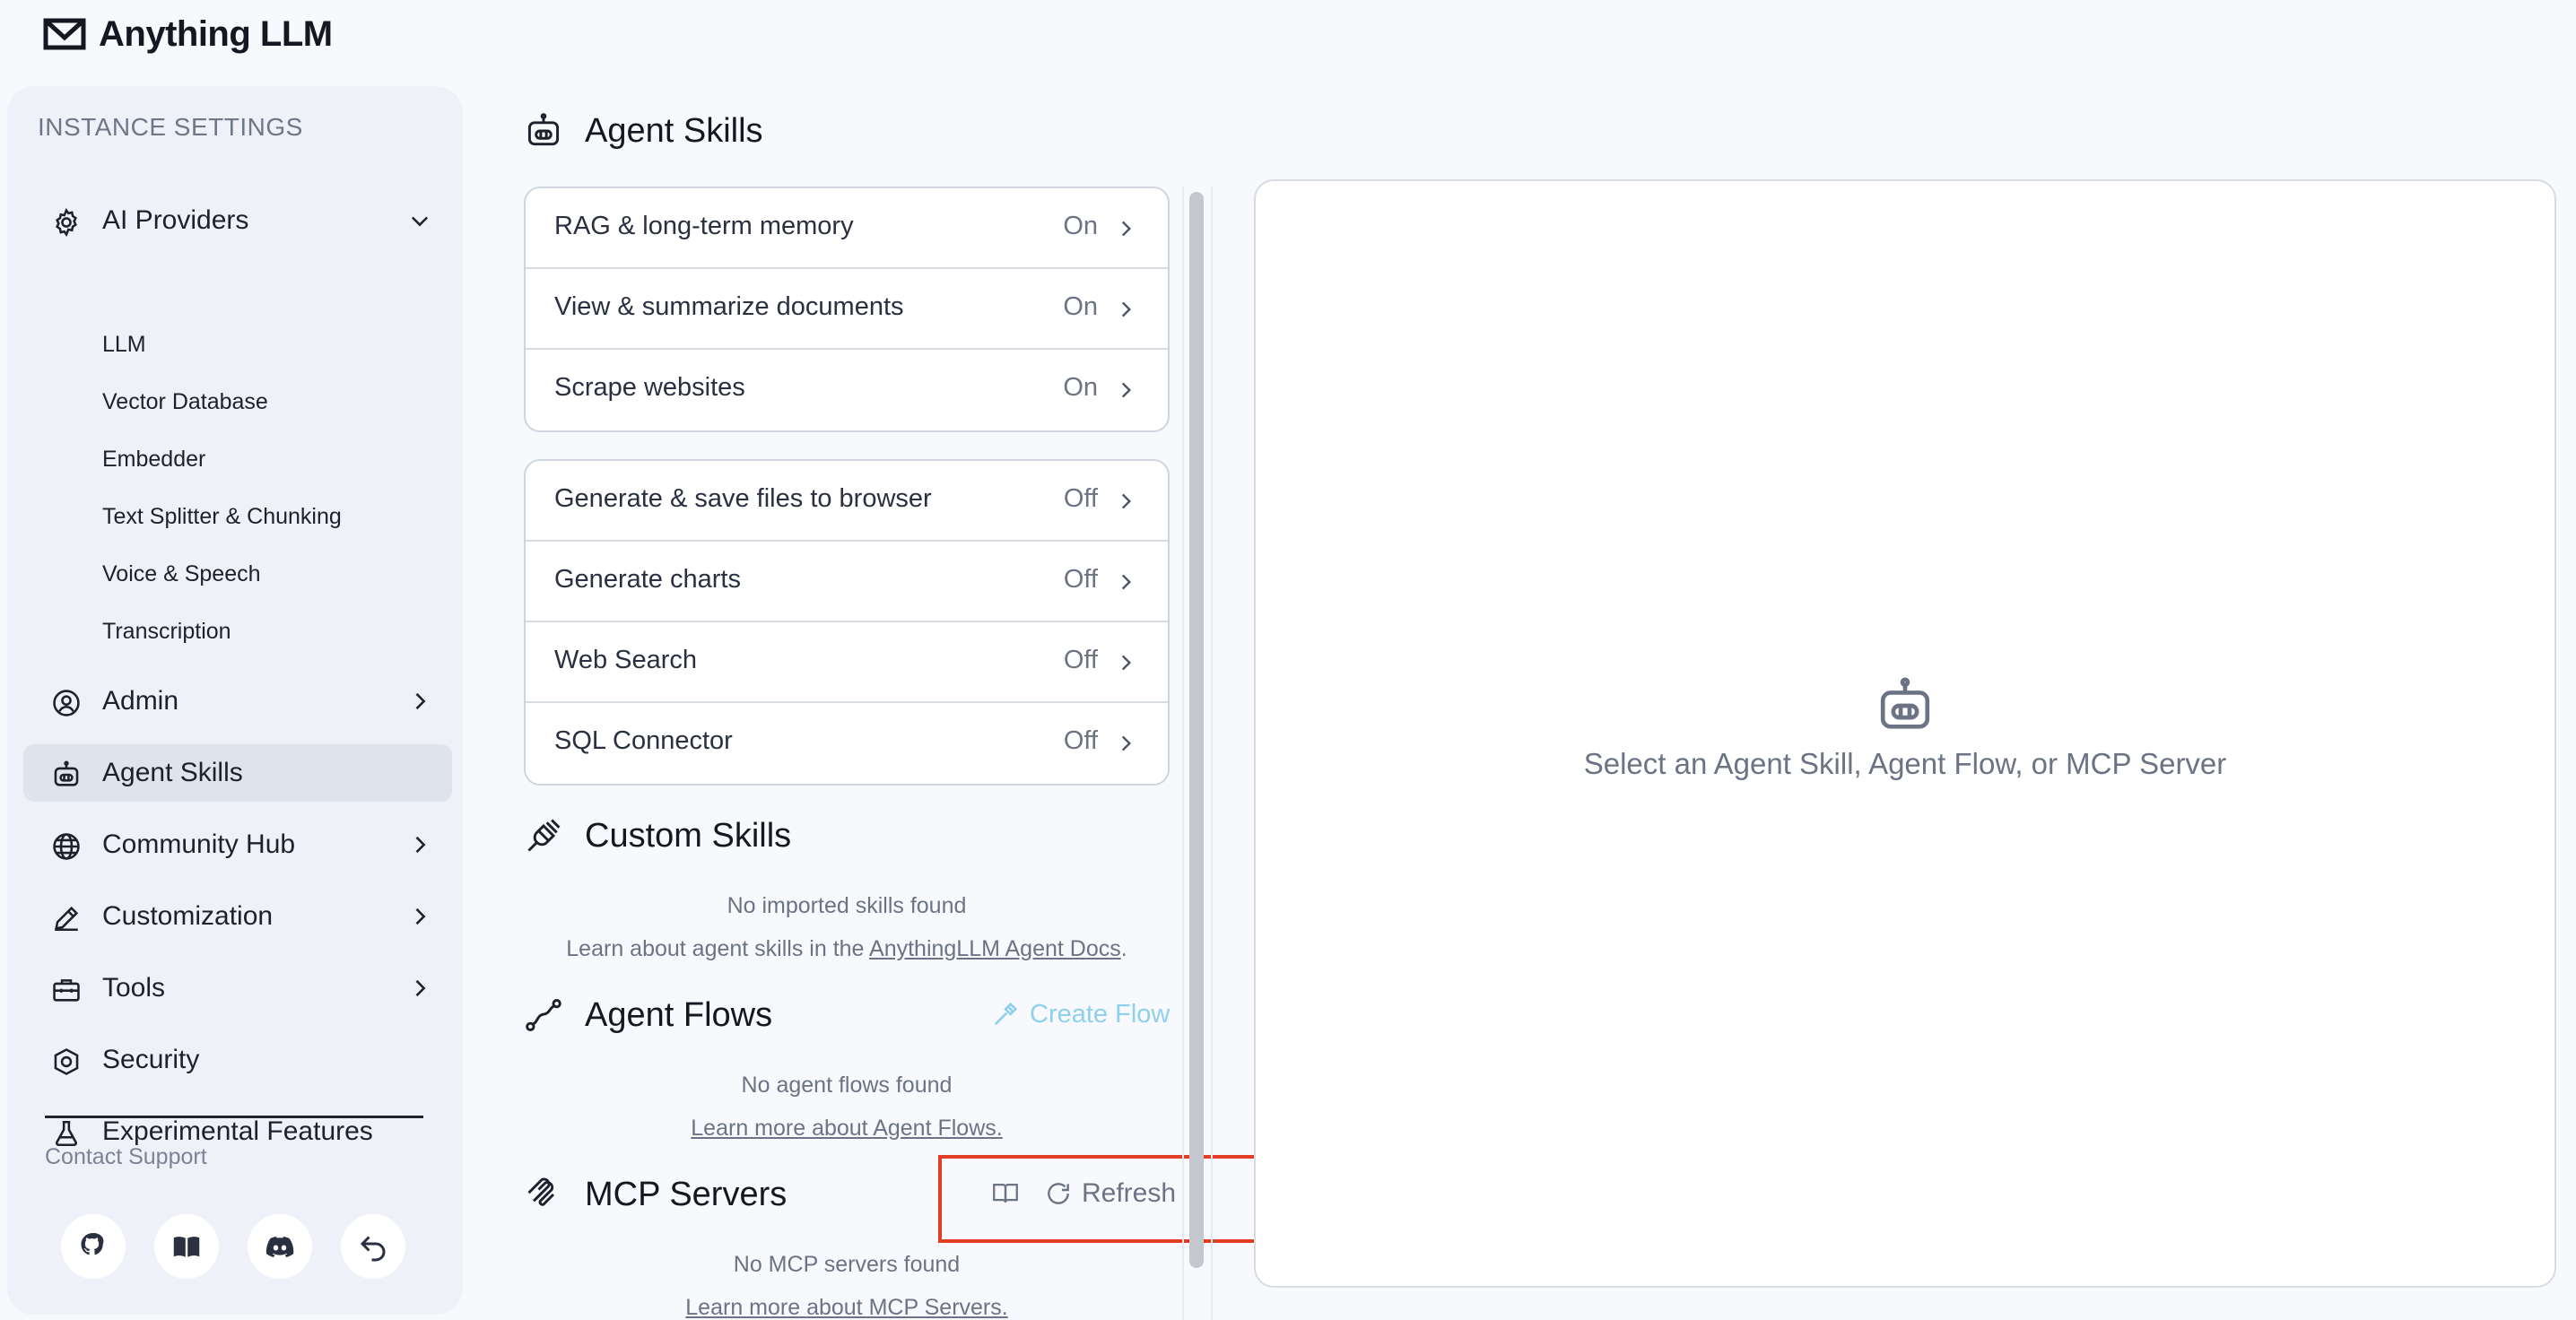  Describe the element at coordinates (1080, 1014) in the screenshot. I see `create-flow-button: Create Flow` at that location.